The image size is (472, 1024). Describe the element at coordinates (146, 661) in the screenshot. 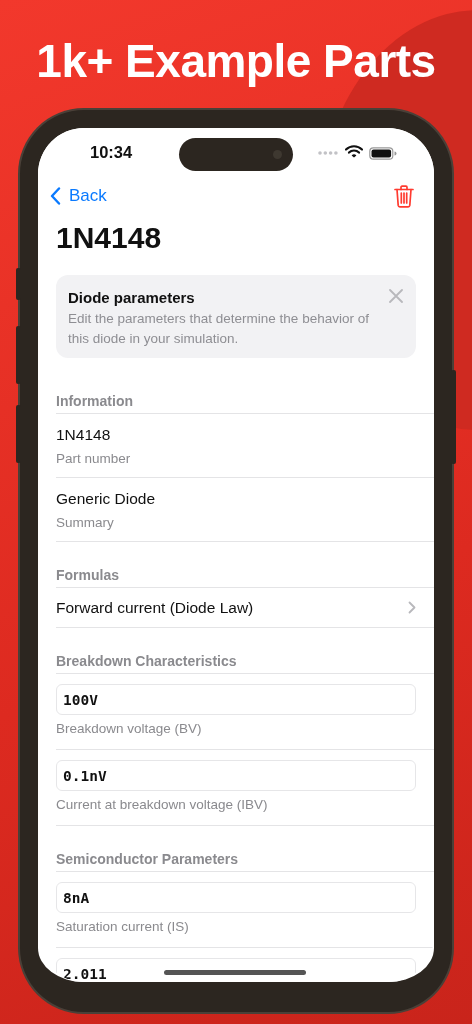

I see `section-header: Breakdown Characteristics` at that location.